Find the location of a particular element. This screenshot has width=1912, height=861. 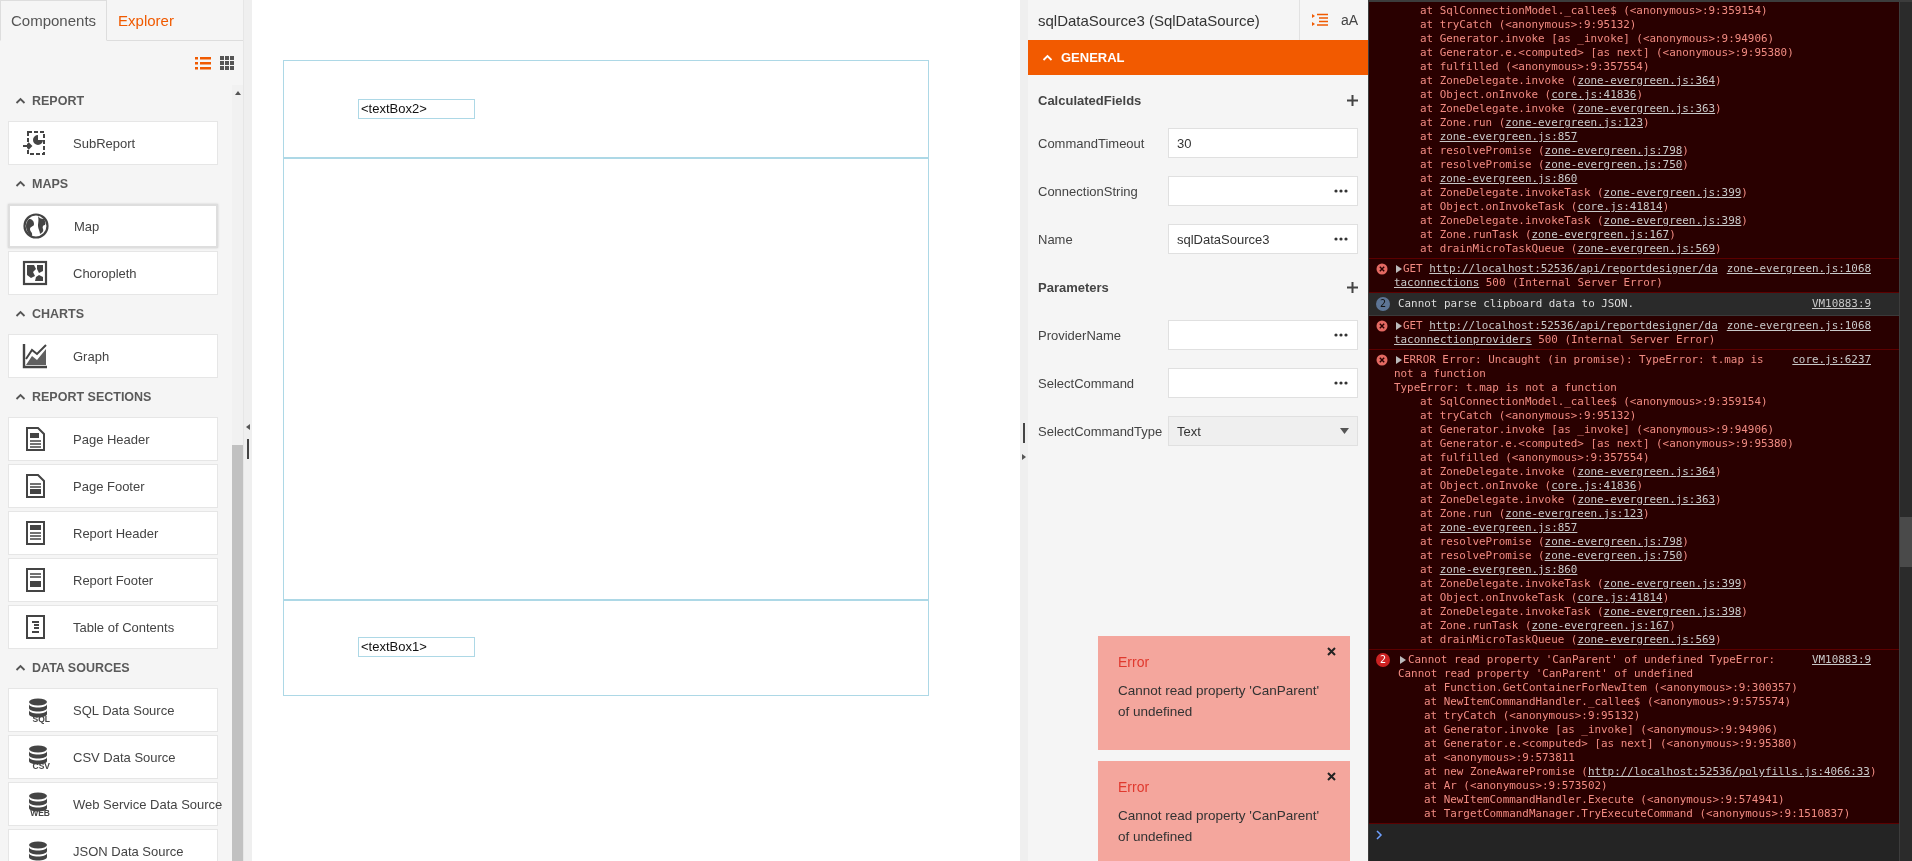

stack-frame: at ZoneDelegate.invokeTask (zone-evergreen.js:398) is located at coordinates (1632, 221).